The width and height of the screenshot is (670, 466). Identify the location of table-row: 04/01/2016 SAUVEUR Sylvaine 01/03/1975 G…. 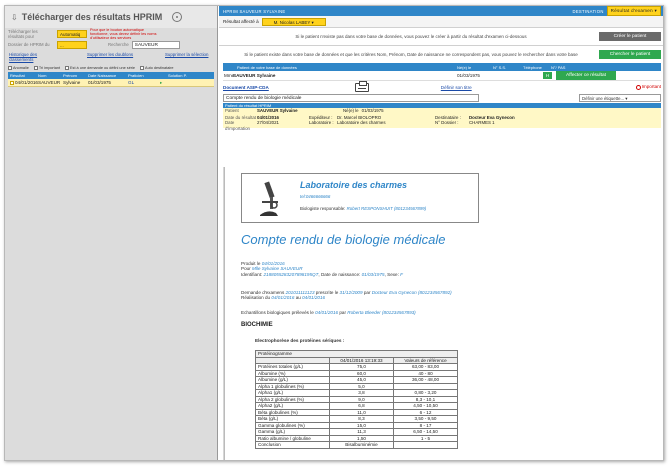
(111, 83).